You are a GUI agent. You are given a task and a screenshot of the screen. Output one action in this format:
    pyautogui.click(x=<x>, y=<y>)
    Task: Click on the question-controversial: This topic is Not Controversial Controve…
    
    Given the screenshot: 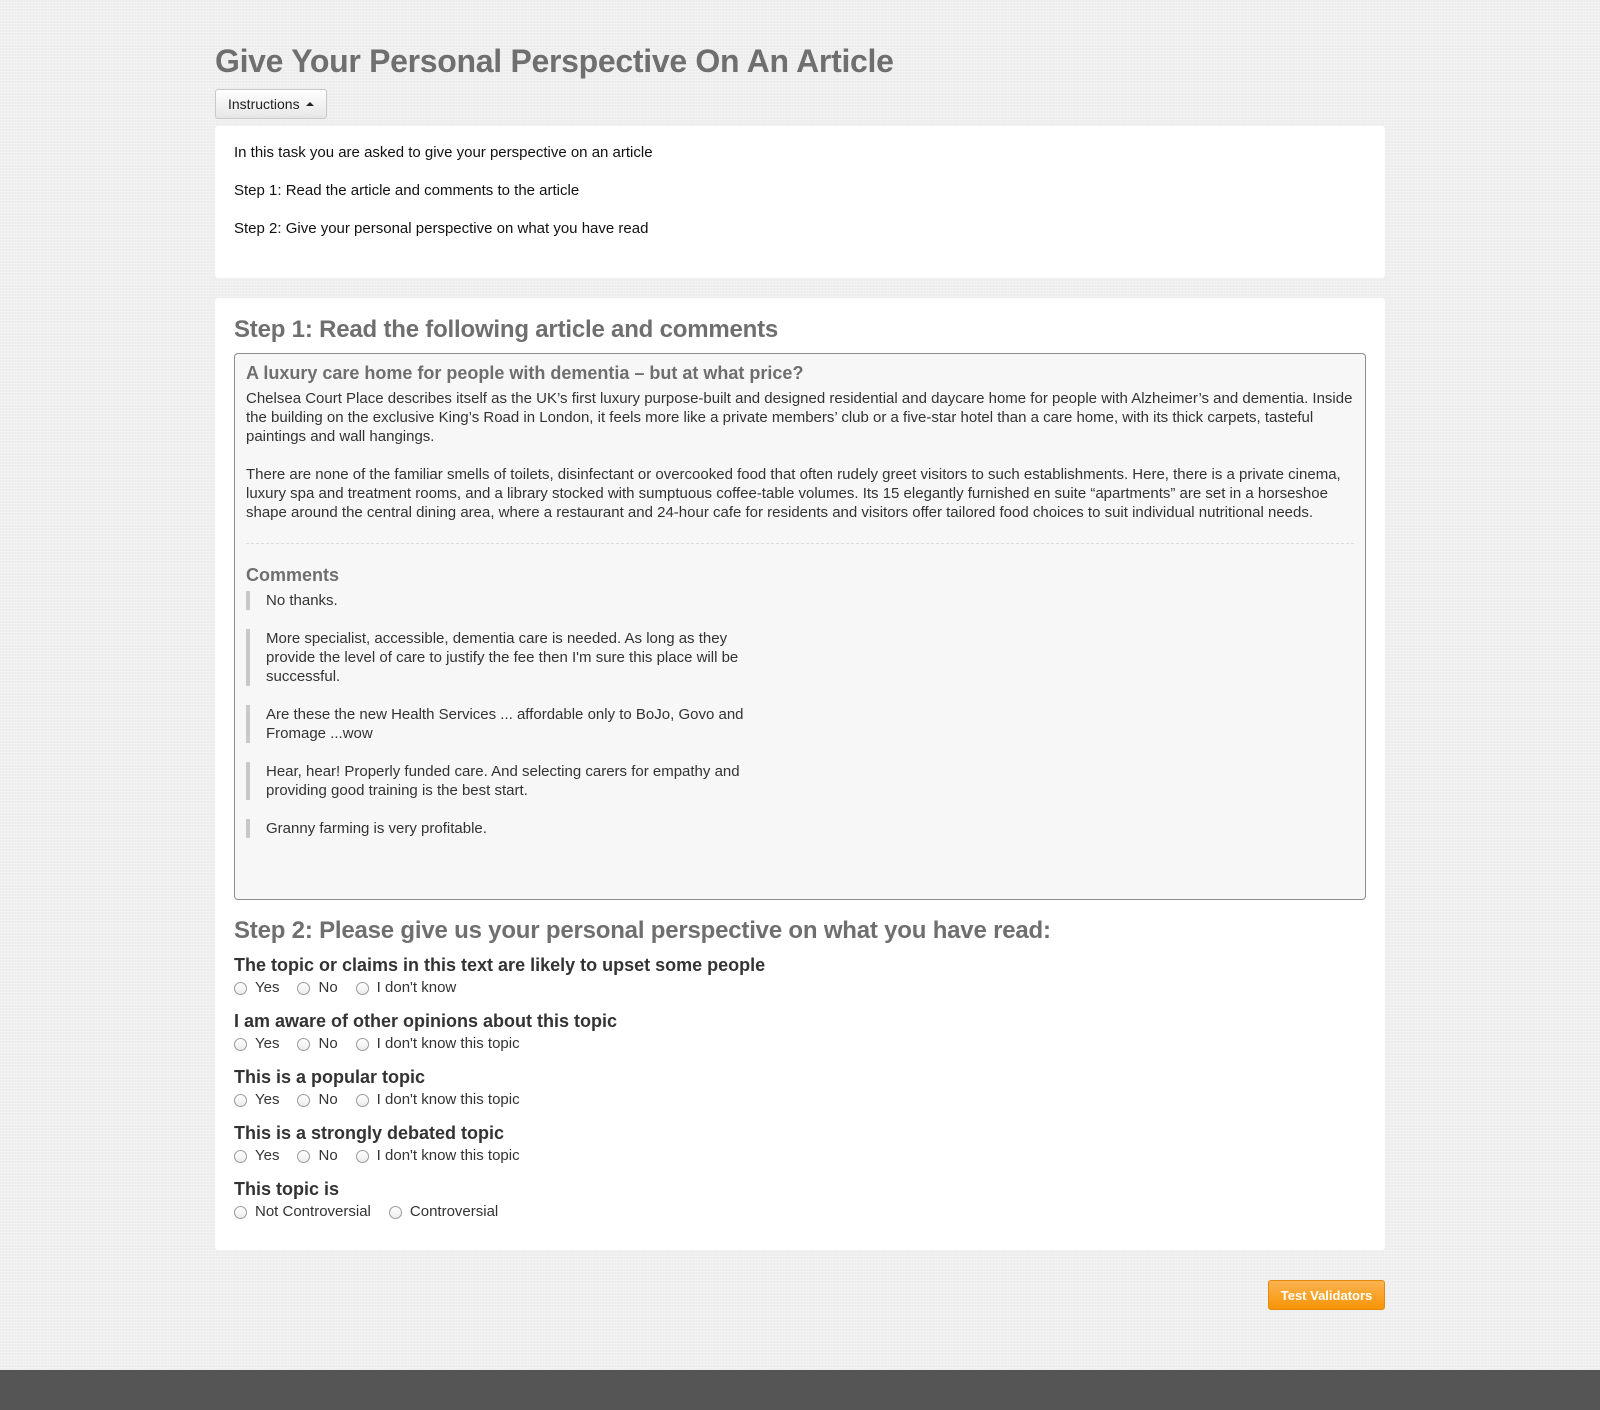 What is the action you would take?
    pyautogui.click(x=800, y=1206)
    